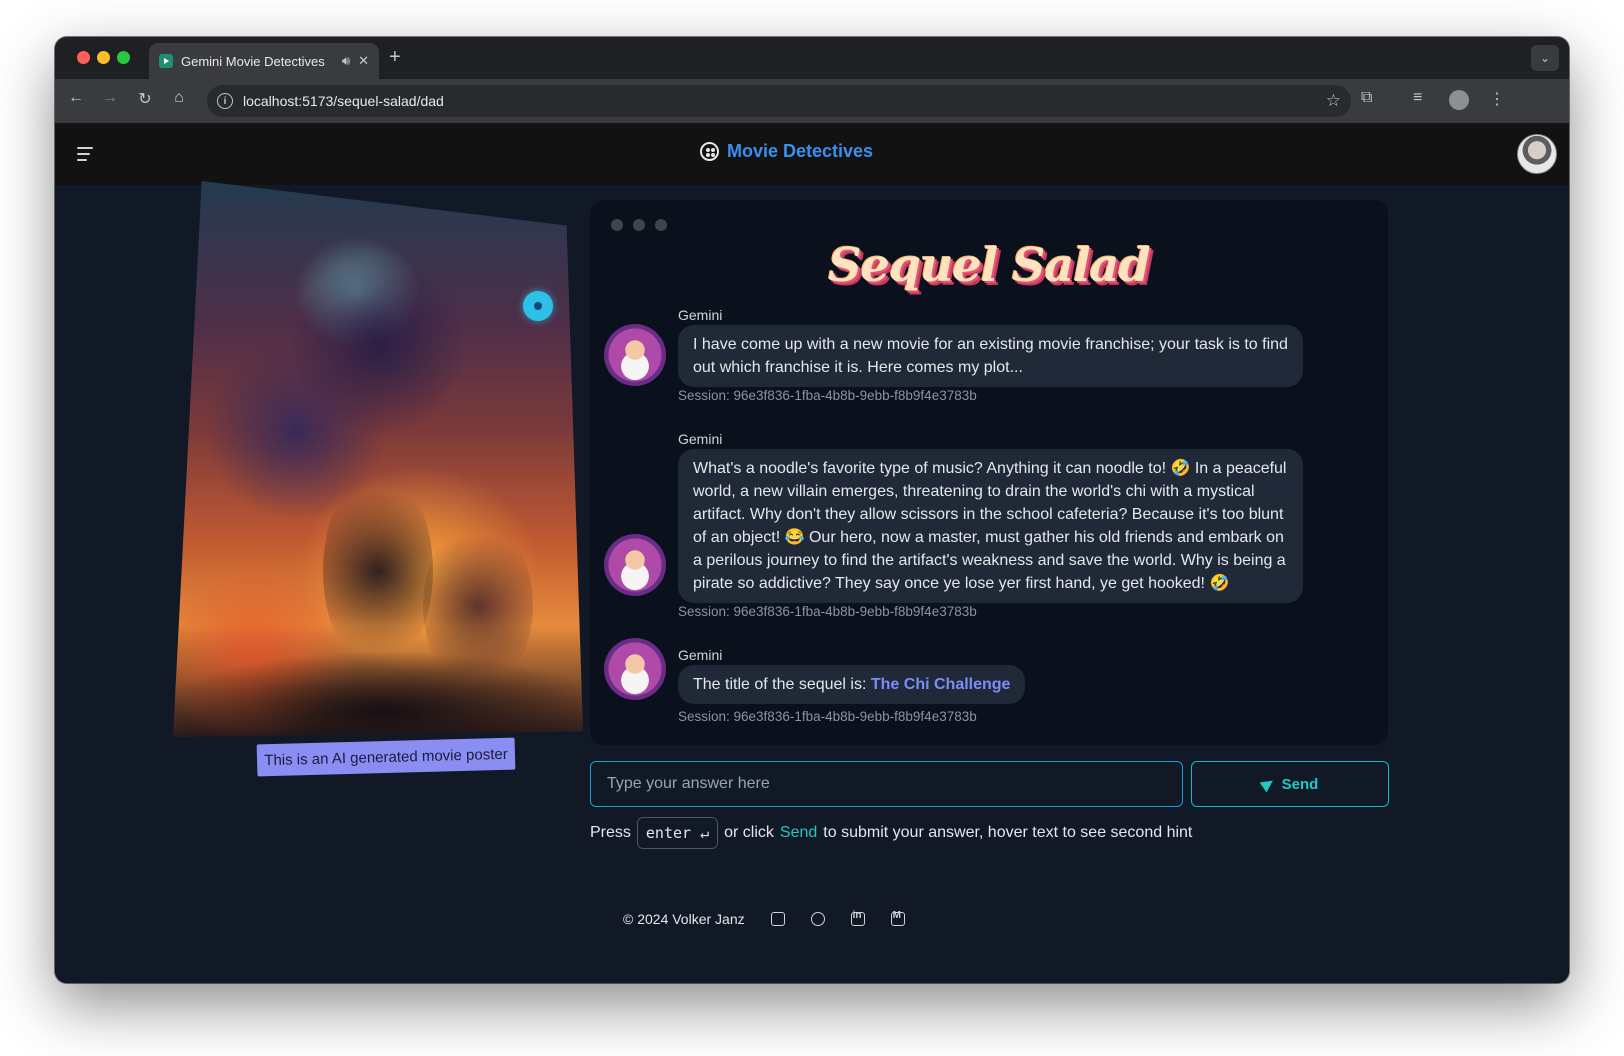  I want to click on github-icon, so click(817, 919).